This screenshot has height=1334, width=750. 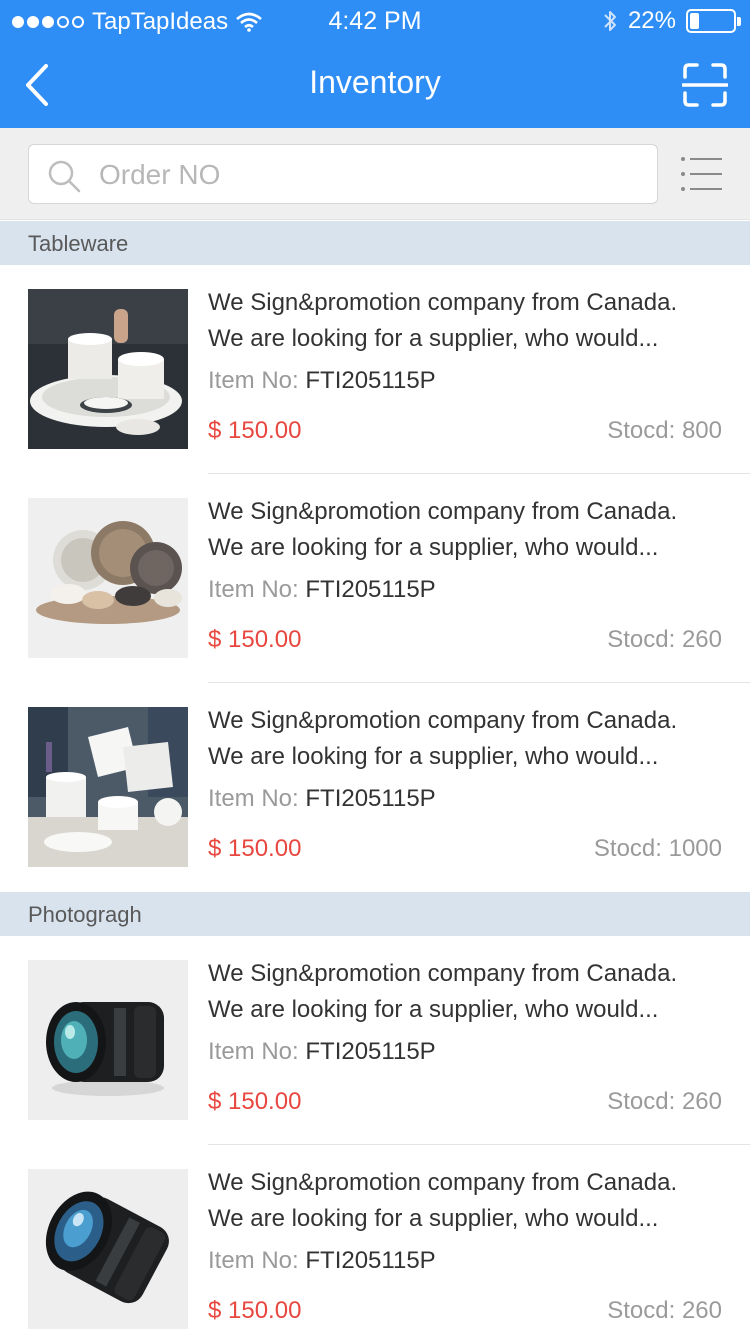 I want to click on search-bar, so click(x=375, y=174).